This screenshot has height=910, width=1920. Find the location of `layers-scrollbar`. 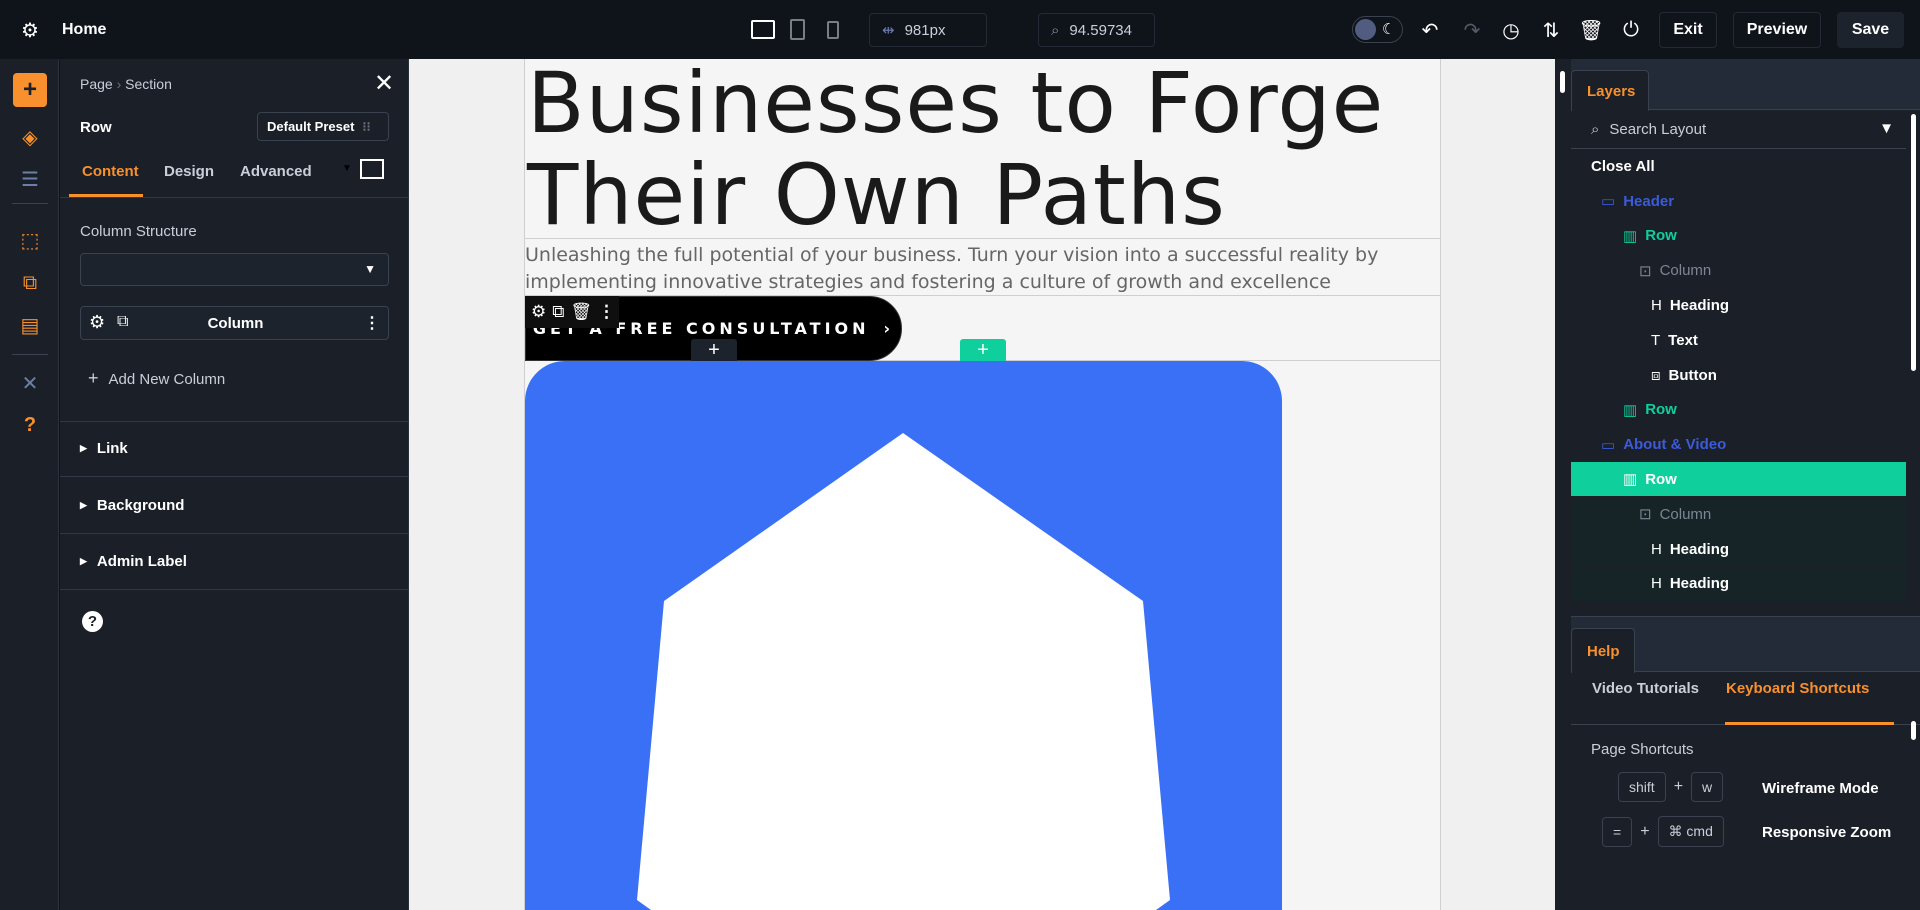

layers-scrollbar is located at coordinates (1913, 242).